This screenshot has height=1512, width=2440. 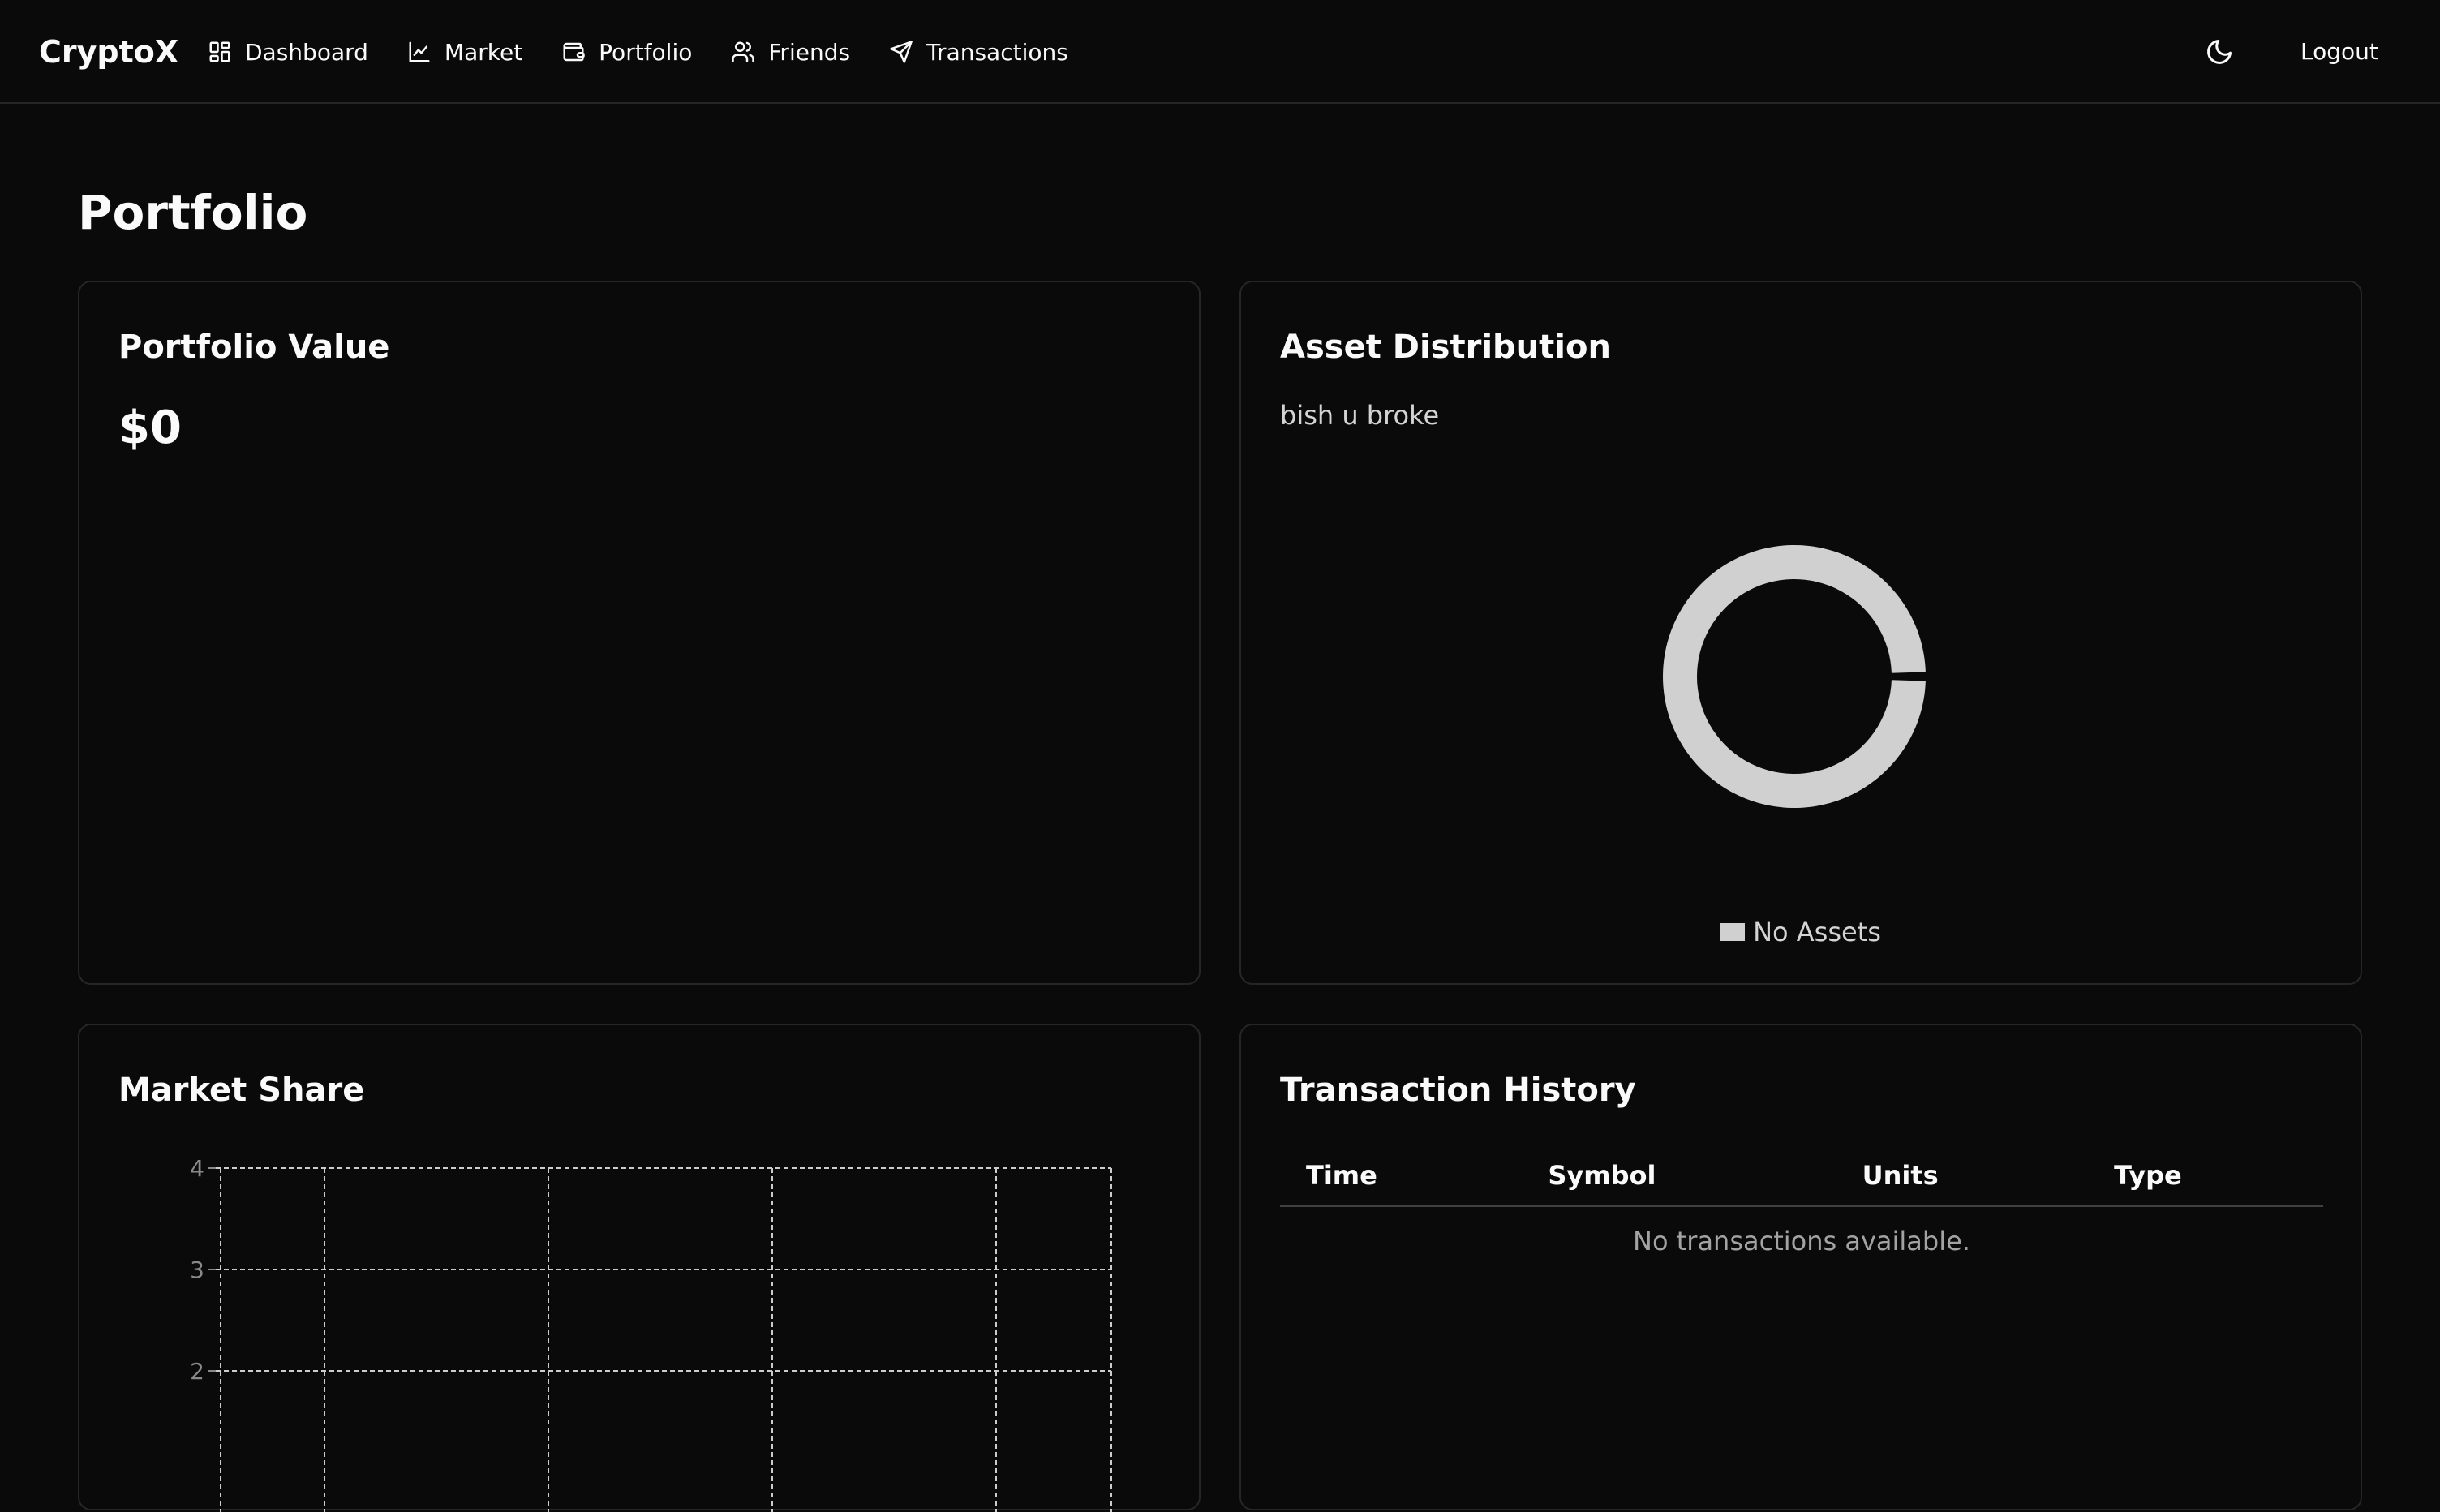 I want to click on column-header-units: Units, so click(x=1962, y=1176).